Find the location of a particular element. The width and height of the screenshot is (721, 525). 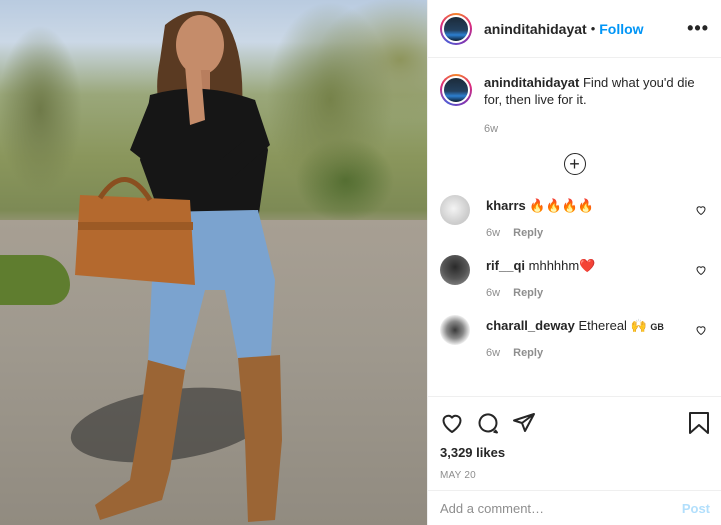

comment-text: Ethereal 🙌 is located at coordinates (612, 325).